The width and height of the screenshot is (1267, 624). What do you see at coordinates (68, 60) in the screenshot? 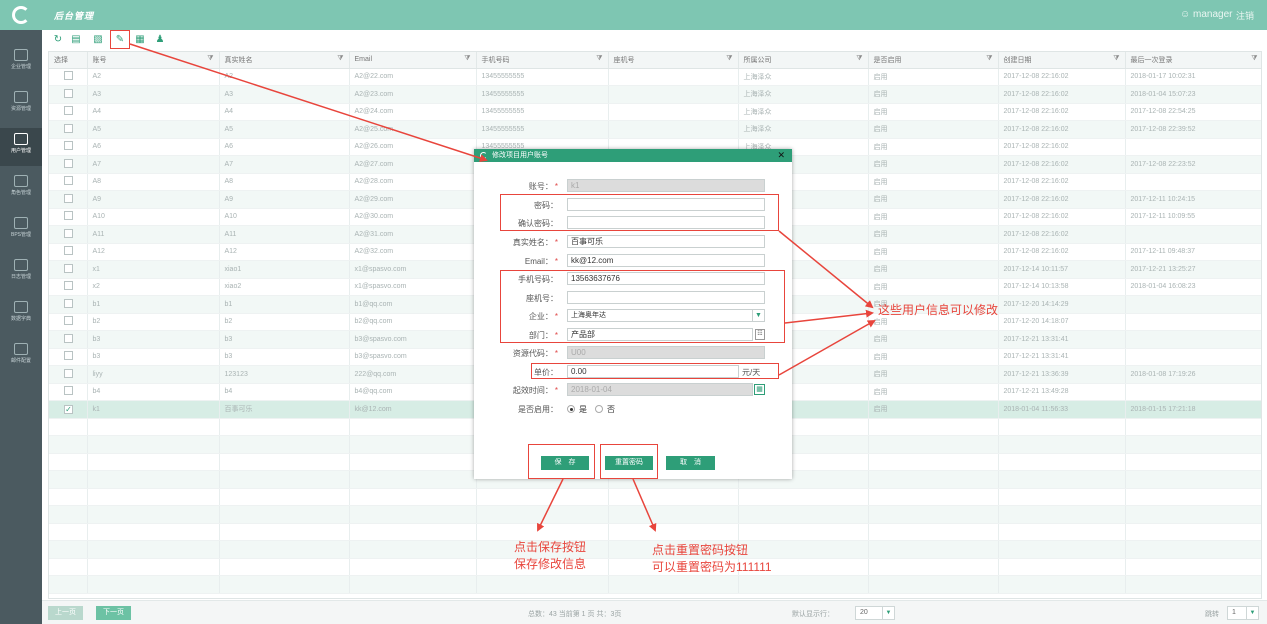
I see `column-header: 选择` at bounding box center [68, 60].